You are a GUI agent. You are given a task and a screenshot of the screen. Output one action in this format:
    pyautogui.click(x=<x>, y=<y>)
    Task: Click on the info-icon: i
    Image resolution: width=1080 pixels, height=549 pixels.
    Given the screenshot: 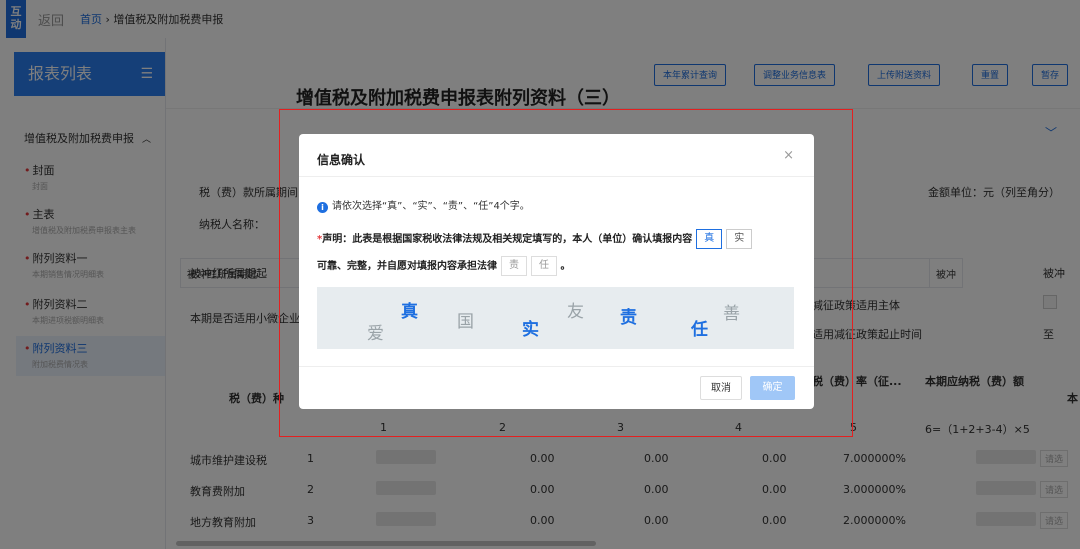 What is the action you would take?
    pyautogui.click(x=322, y=207)
    